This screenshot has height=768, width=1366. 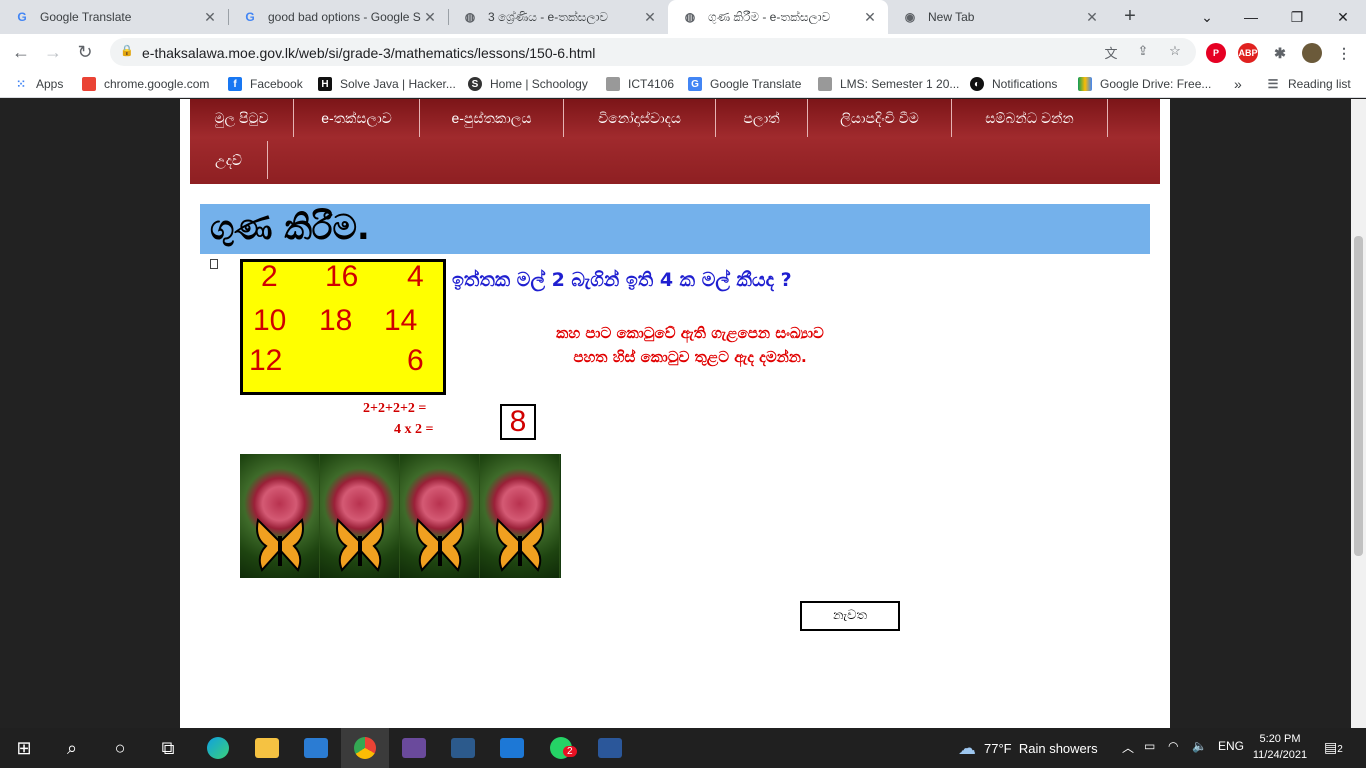 I want to click on minimize-button: —, so click(x=1251, y=17).